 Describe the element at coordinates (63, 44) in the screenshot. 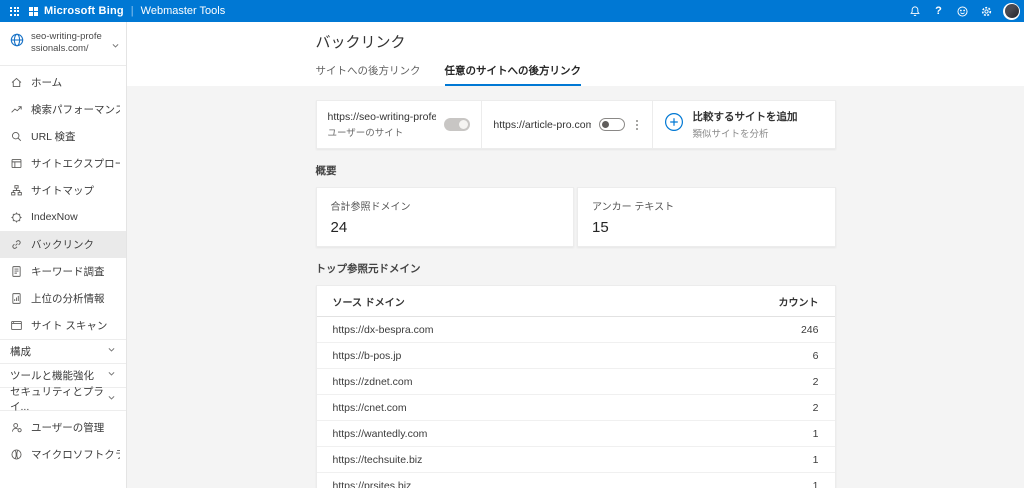

I see `site-selector: seo-writing-professionals.com/` at that location.